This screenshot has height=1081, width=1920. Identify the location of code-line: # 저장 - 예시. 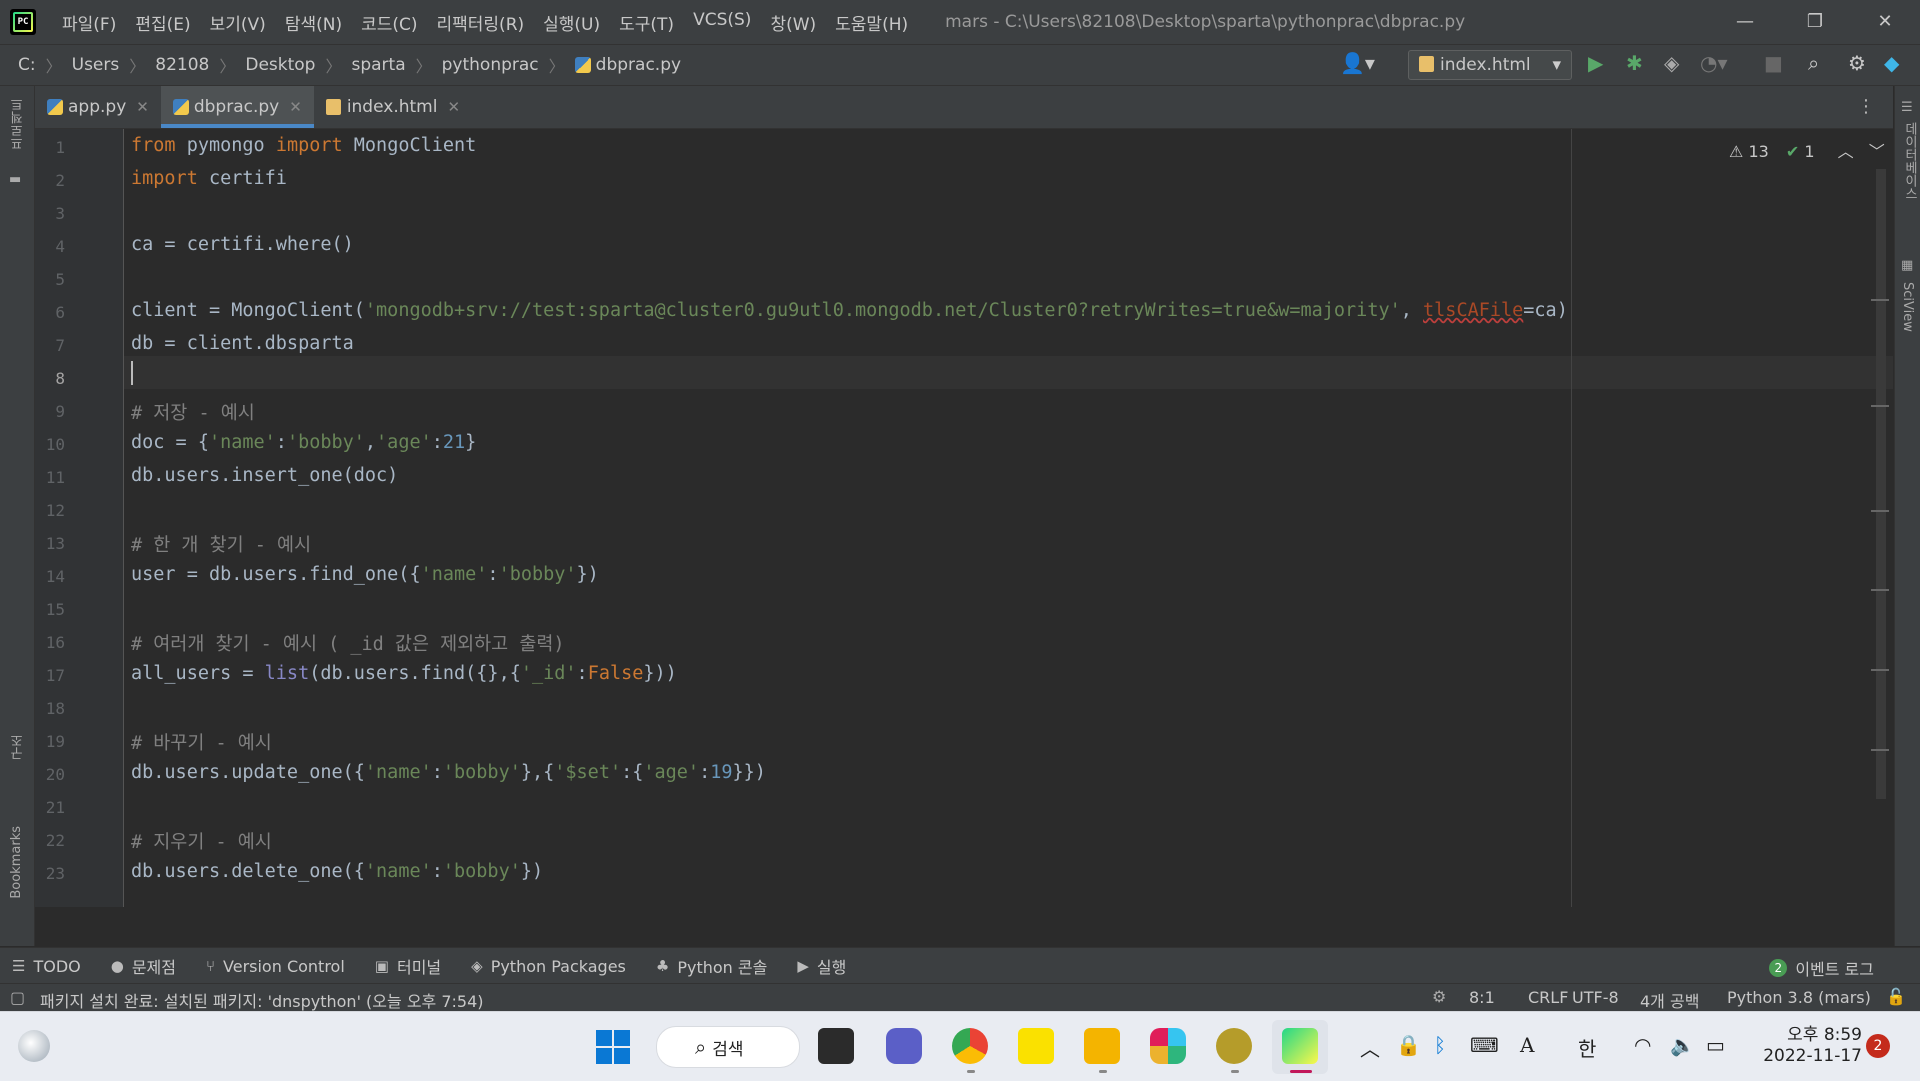
(193, 412).